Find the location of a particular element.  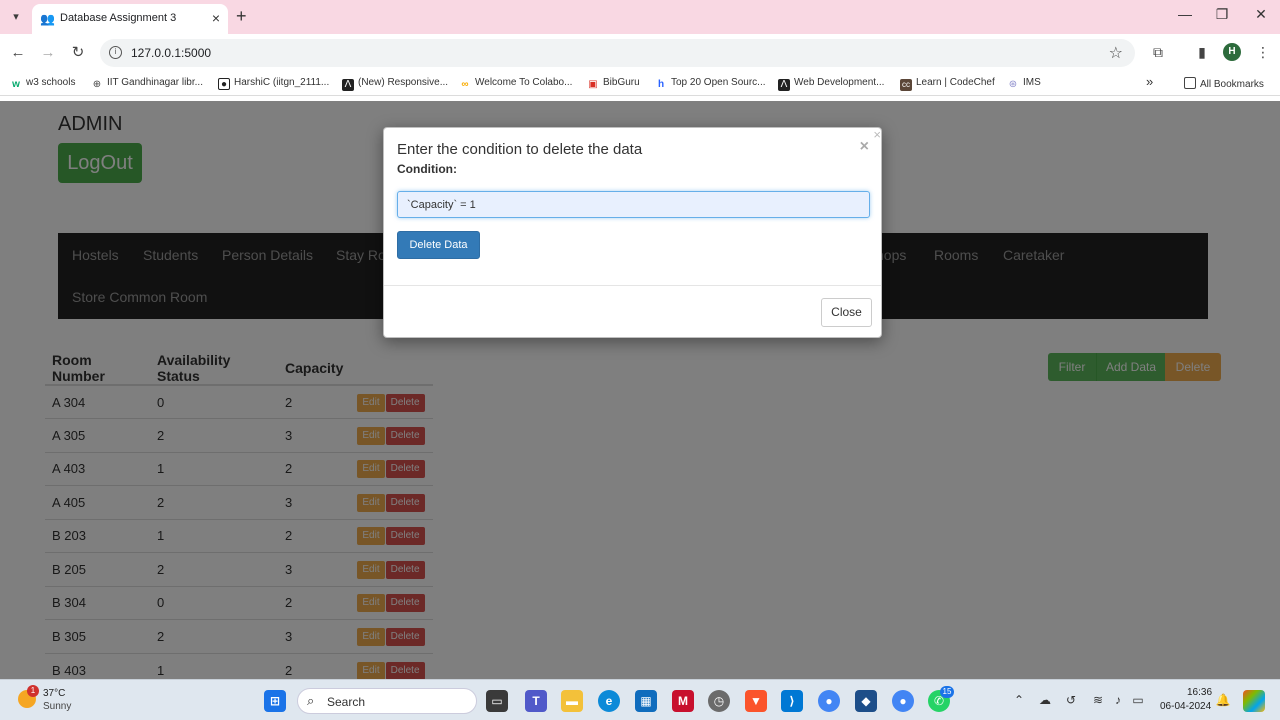

clock-time: 16:36 is located at coordinates (1199, 692).